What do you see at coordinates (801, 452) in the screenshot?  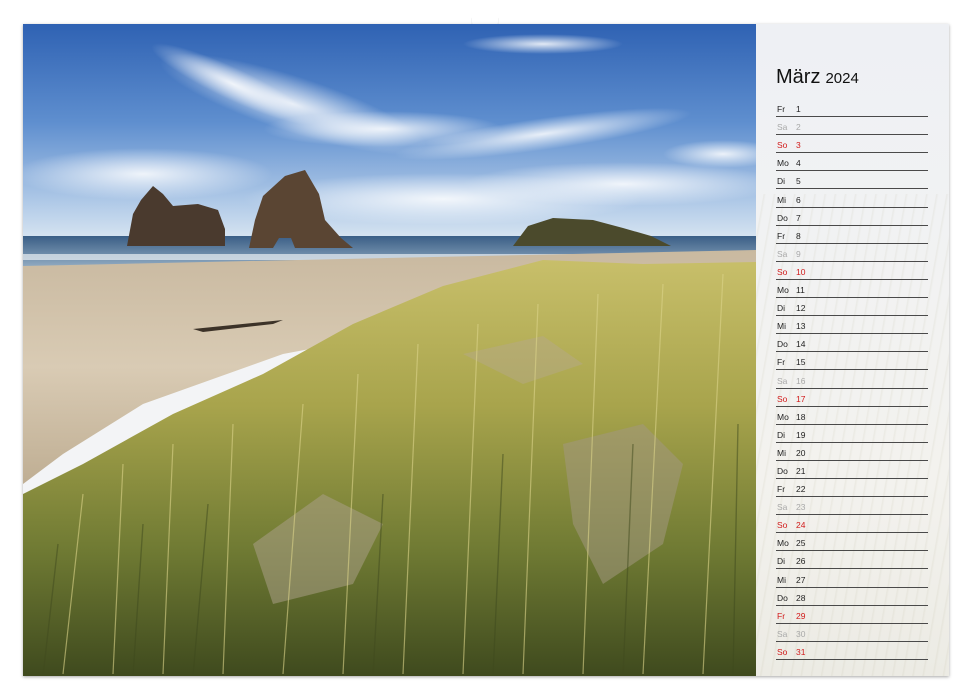 I see `day-number: 20` at bounding box center [801, 452].